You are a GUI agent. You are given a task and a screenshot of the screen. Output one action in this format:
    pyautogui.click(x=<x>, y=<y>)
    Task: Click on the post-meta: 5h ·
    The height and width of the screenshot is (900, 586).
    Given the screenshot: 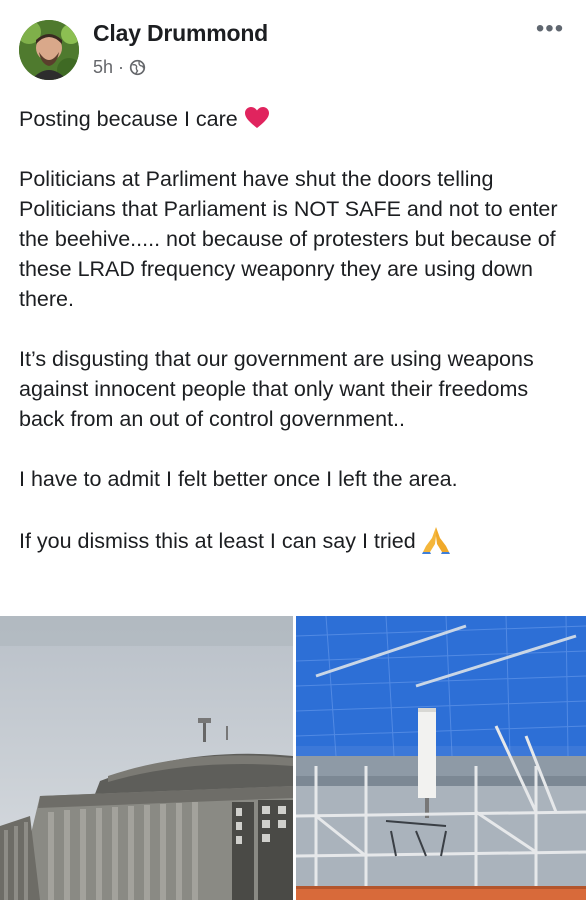 What is the action you would take?
    pyautogui.click(x=119, y=67)
    